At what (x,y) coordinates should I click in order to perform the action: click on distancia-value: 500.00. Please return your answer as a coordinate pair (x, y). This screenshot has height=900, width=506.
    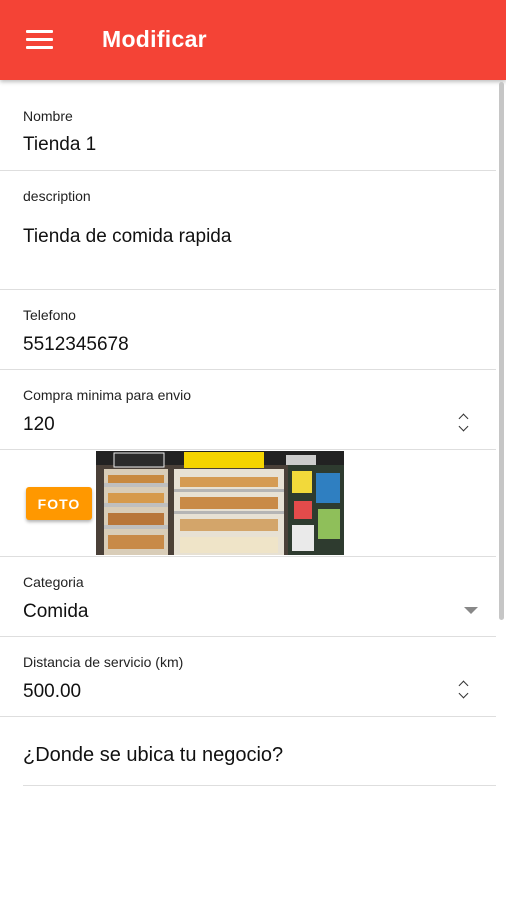
    Looking at the image, I should click on (52, 692).